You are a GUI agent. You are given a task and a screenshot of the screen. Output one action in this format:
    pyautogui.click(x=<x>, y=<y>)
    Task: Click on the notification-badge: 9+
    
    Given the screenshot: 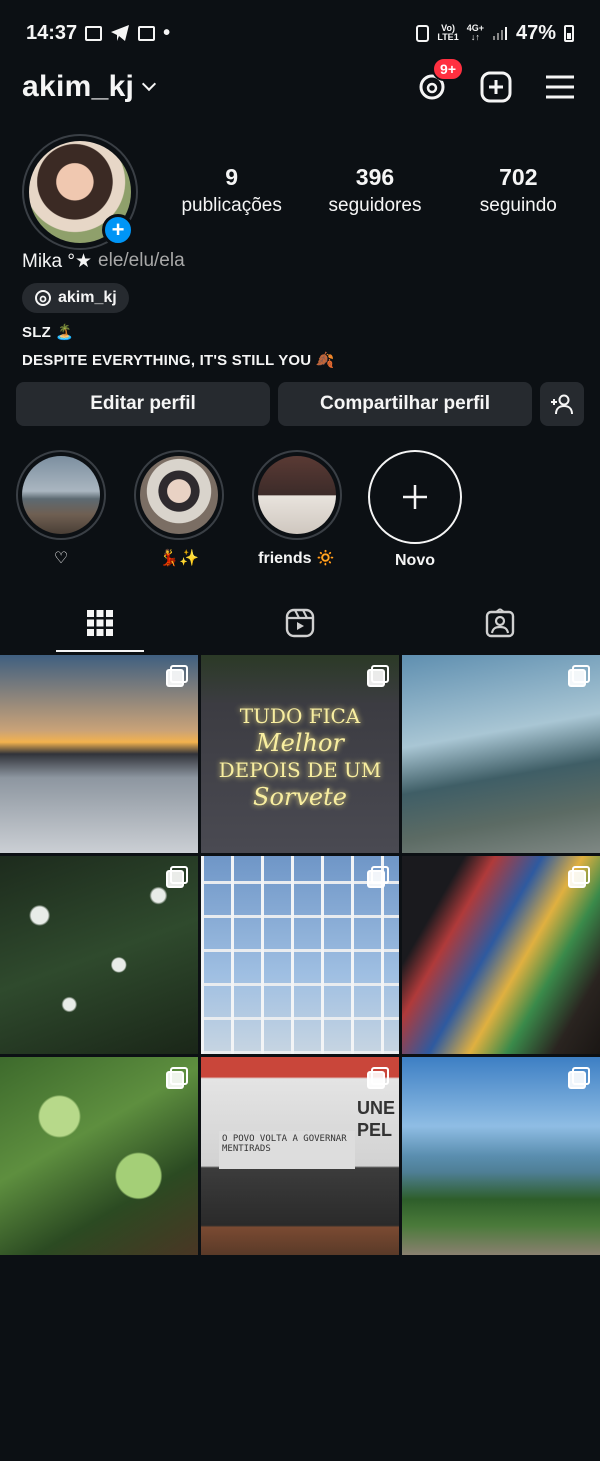 What is the action you would take?
    pyautogui.click(x=448, y=69)
    